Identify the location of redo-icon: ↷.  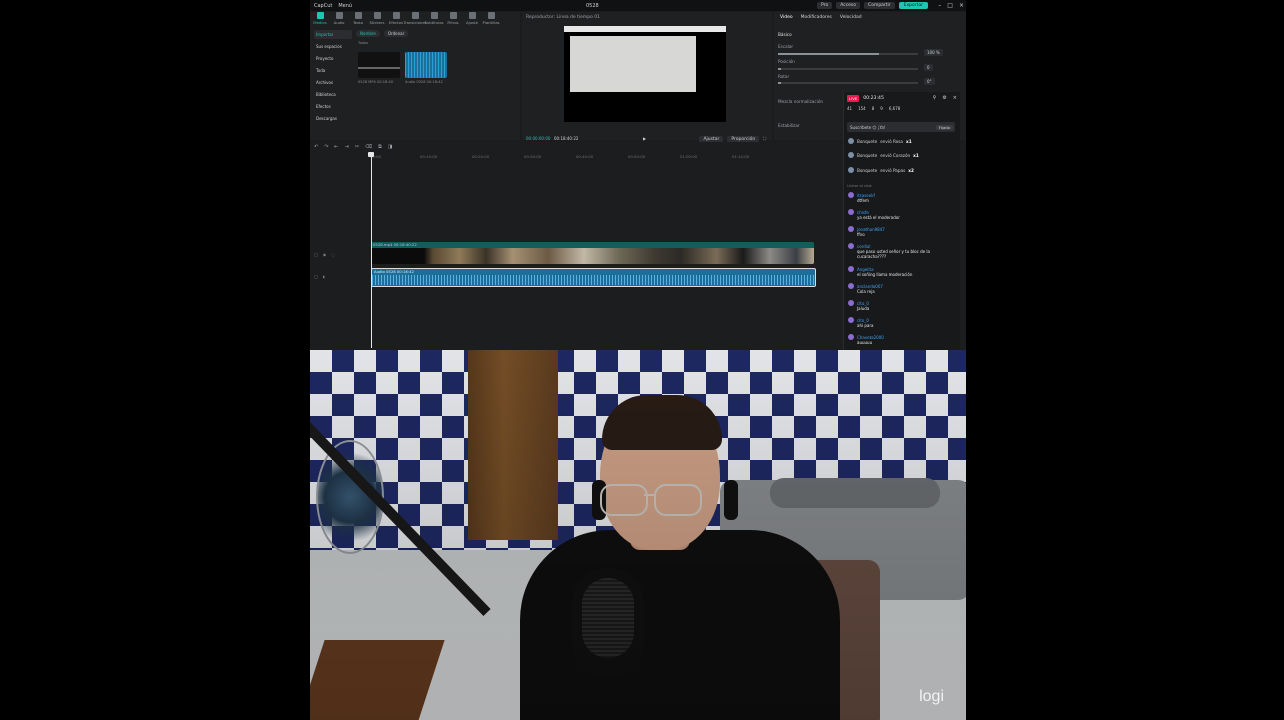
(326, 147).